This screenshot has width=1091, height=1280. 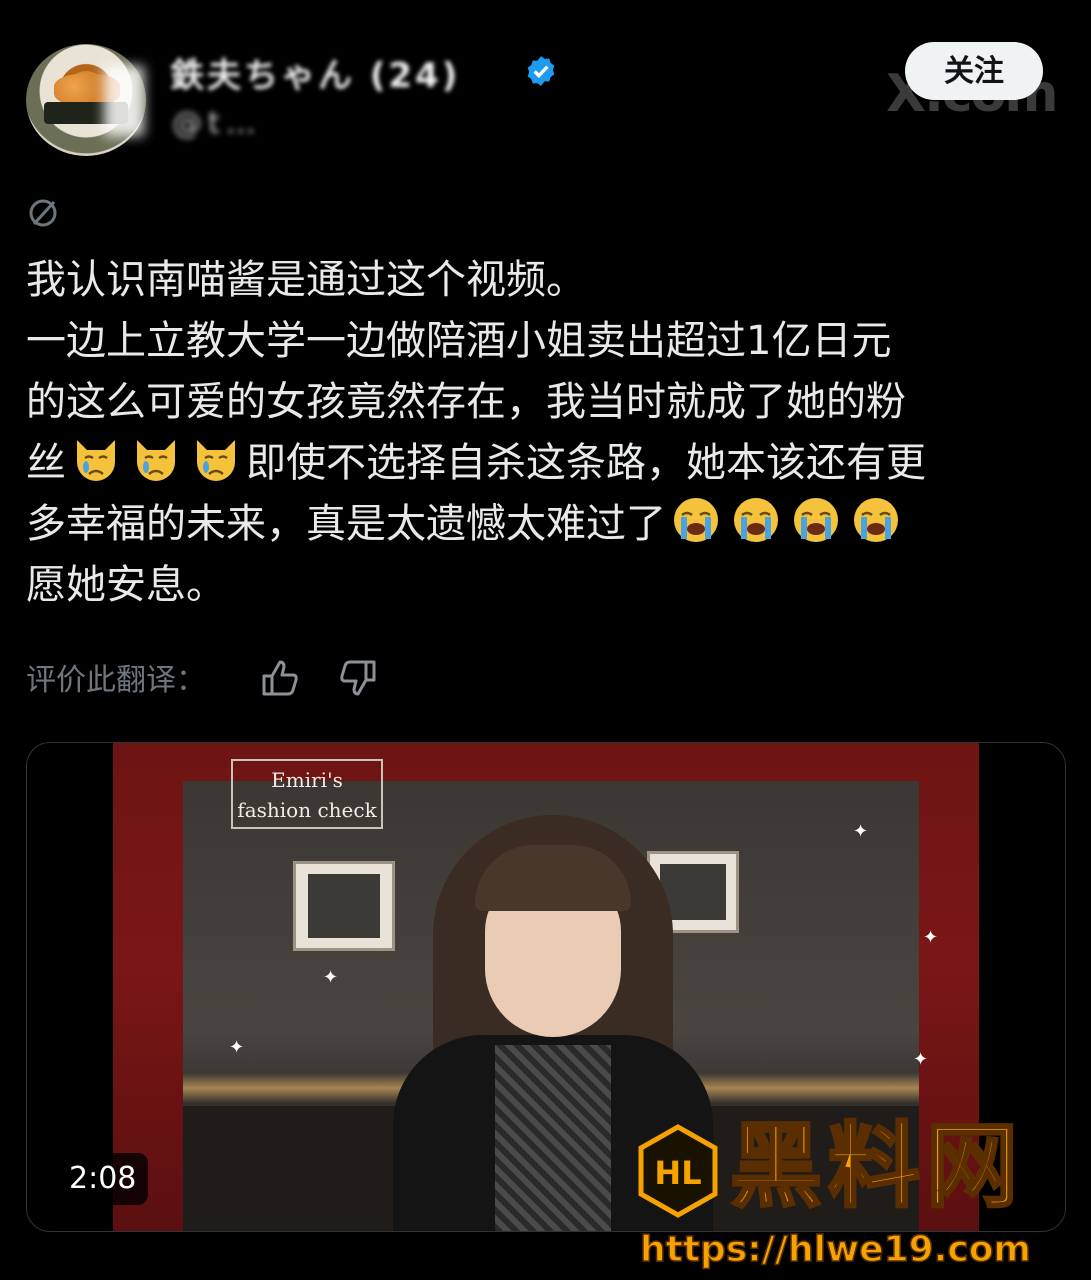 What do you see at coordinates (306, 280) in the screenshot?
I see `post-line: 我认识南喵酱是通过这个视频。` at bounding box center [306, 280].